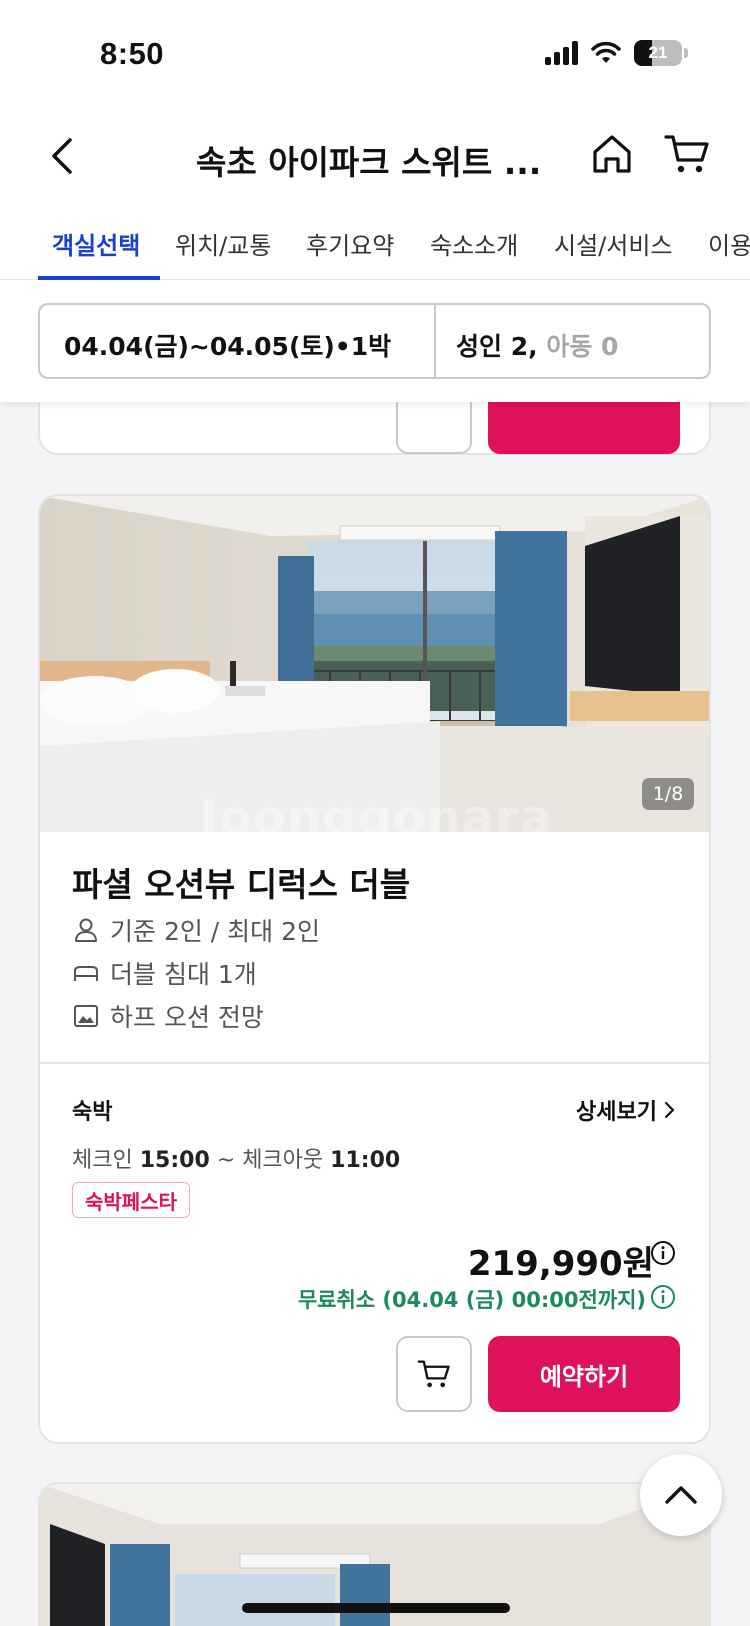  What do you see at coordinates (668, 794) in the screenshot?
I see `photo-counter: 1/8` at bounding box center [668, 794].